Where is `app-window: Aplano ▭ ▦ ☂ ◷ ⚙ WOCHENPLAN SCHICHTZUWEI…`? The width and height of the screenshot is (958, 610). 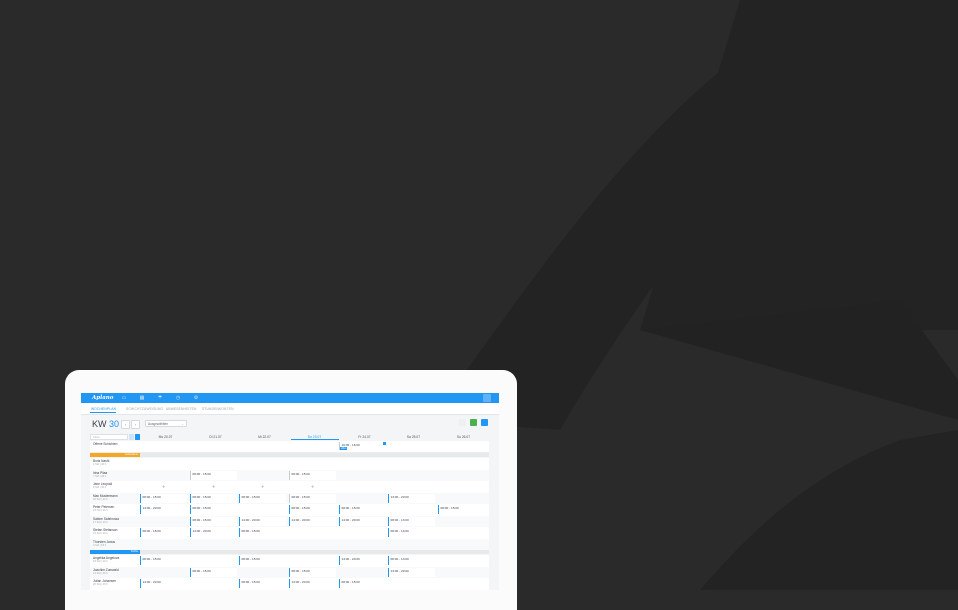 app-window: Aplano ▭ ▦ ☂ ◷ ⚙ WOCHENPLAN SCHICHTZUWEI… is located at coordinates (290, 491).